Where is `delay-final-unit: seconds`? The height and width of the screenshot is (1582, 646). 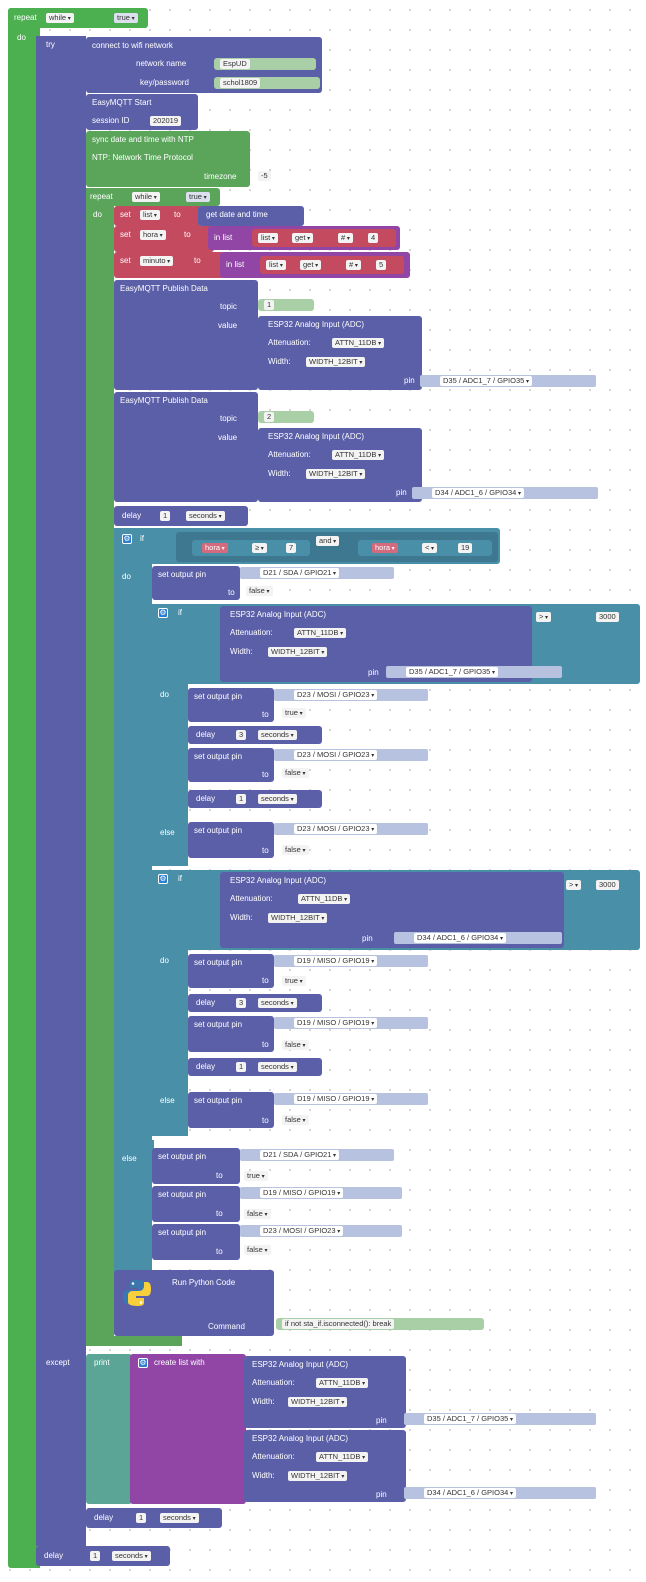 delay-final-unit: seconds is located at coordinates (131, 1556).